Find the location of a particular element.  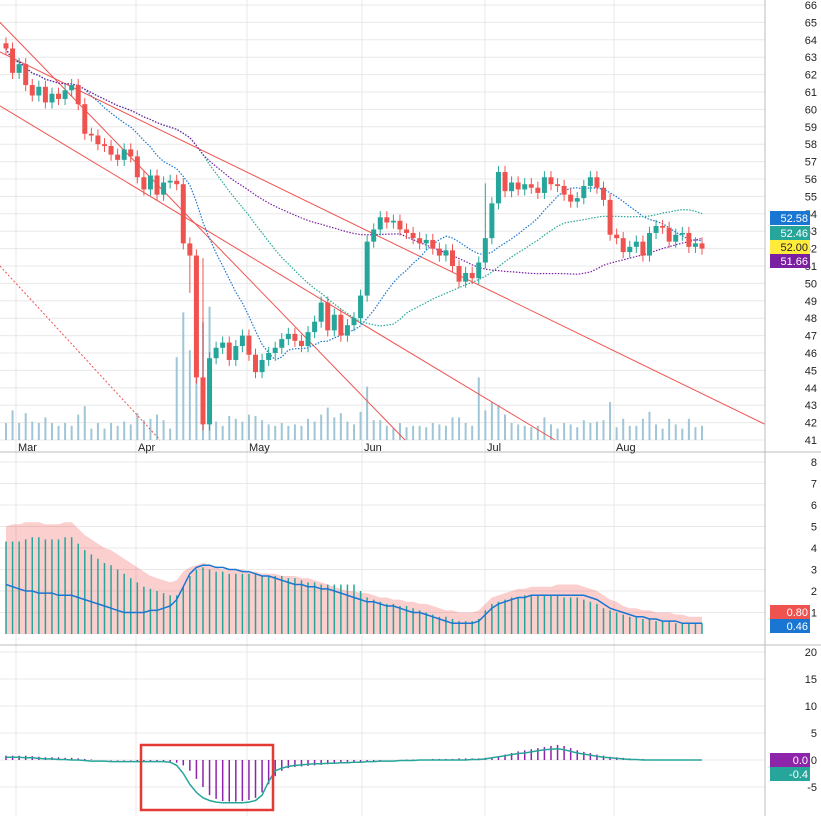

price-tick-label: 48 is located at coordinates (811, 319).